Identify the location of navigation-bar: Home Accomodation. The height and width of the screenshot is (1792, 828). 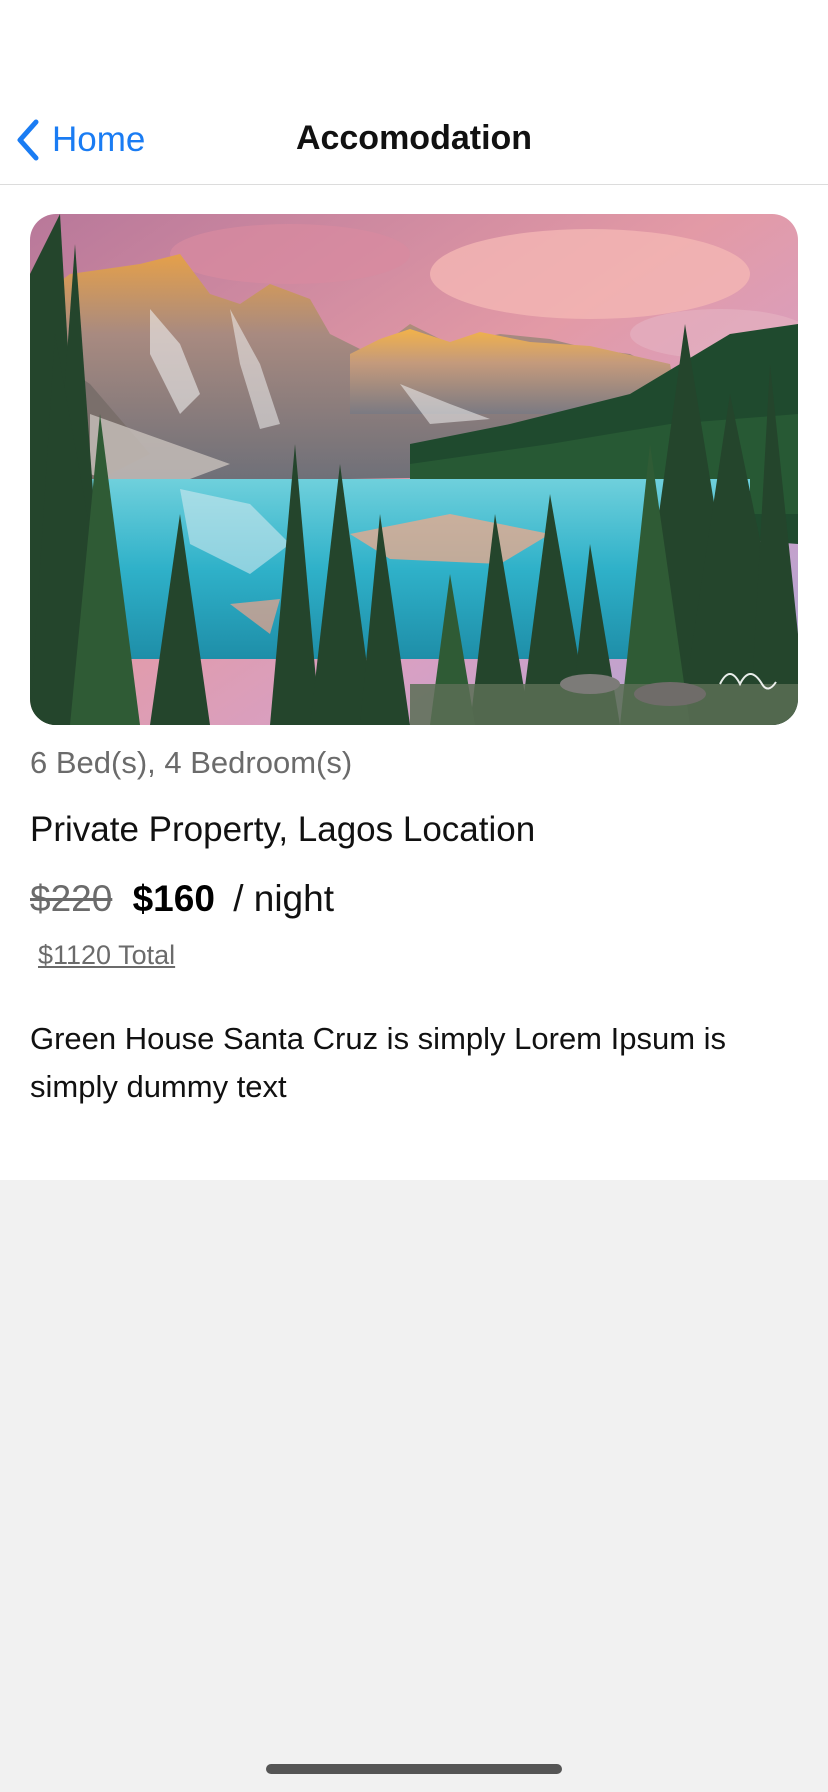
(414, 140).